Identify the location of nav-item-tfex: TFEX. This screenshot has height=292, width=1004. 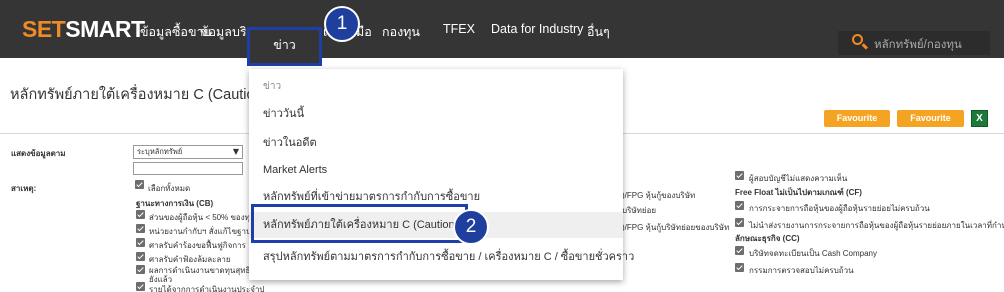
(459, 29).